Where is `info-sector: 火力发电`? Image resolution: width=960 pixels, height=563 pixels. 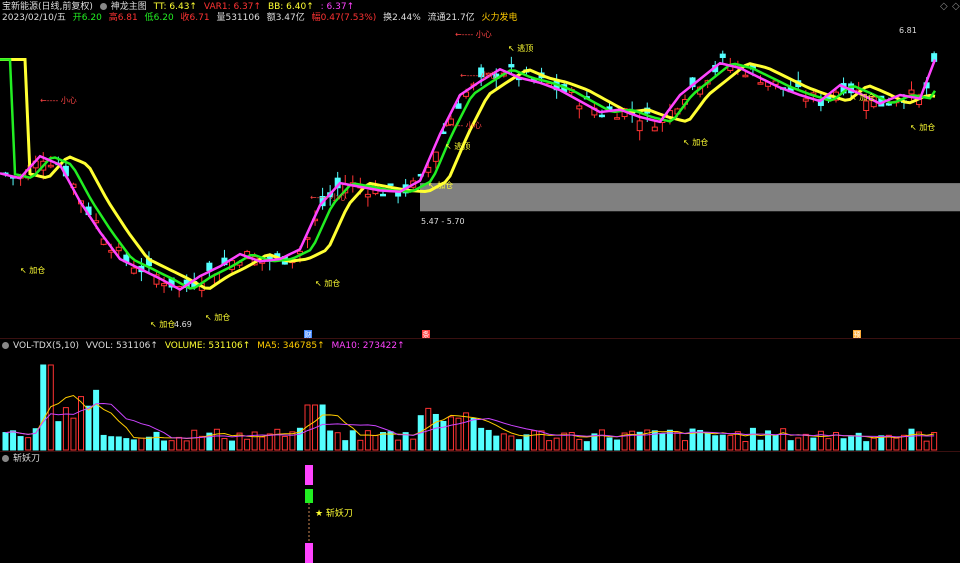 info-sector: 火力发电 is located at coordinates (499, 18).